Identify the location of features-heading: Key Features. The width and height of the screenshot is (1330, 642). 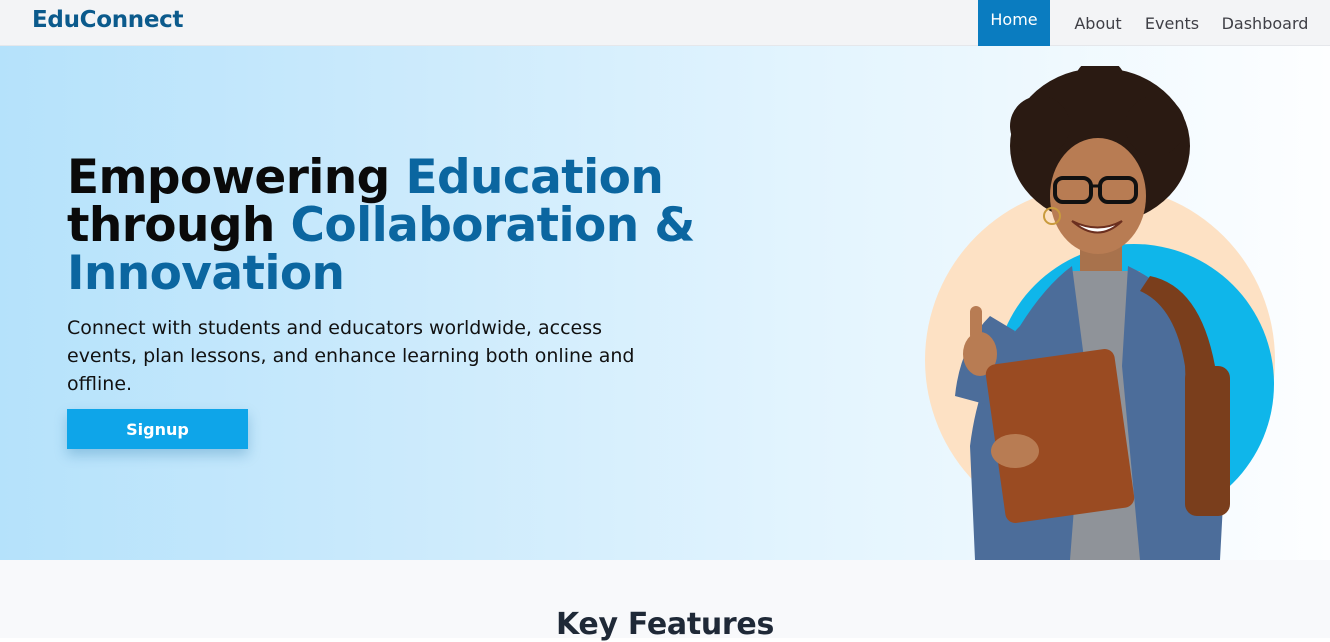
(665, 624).